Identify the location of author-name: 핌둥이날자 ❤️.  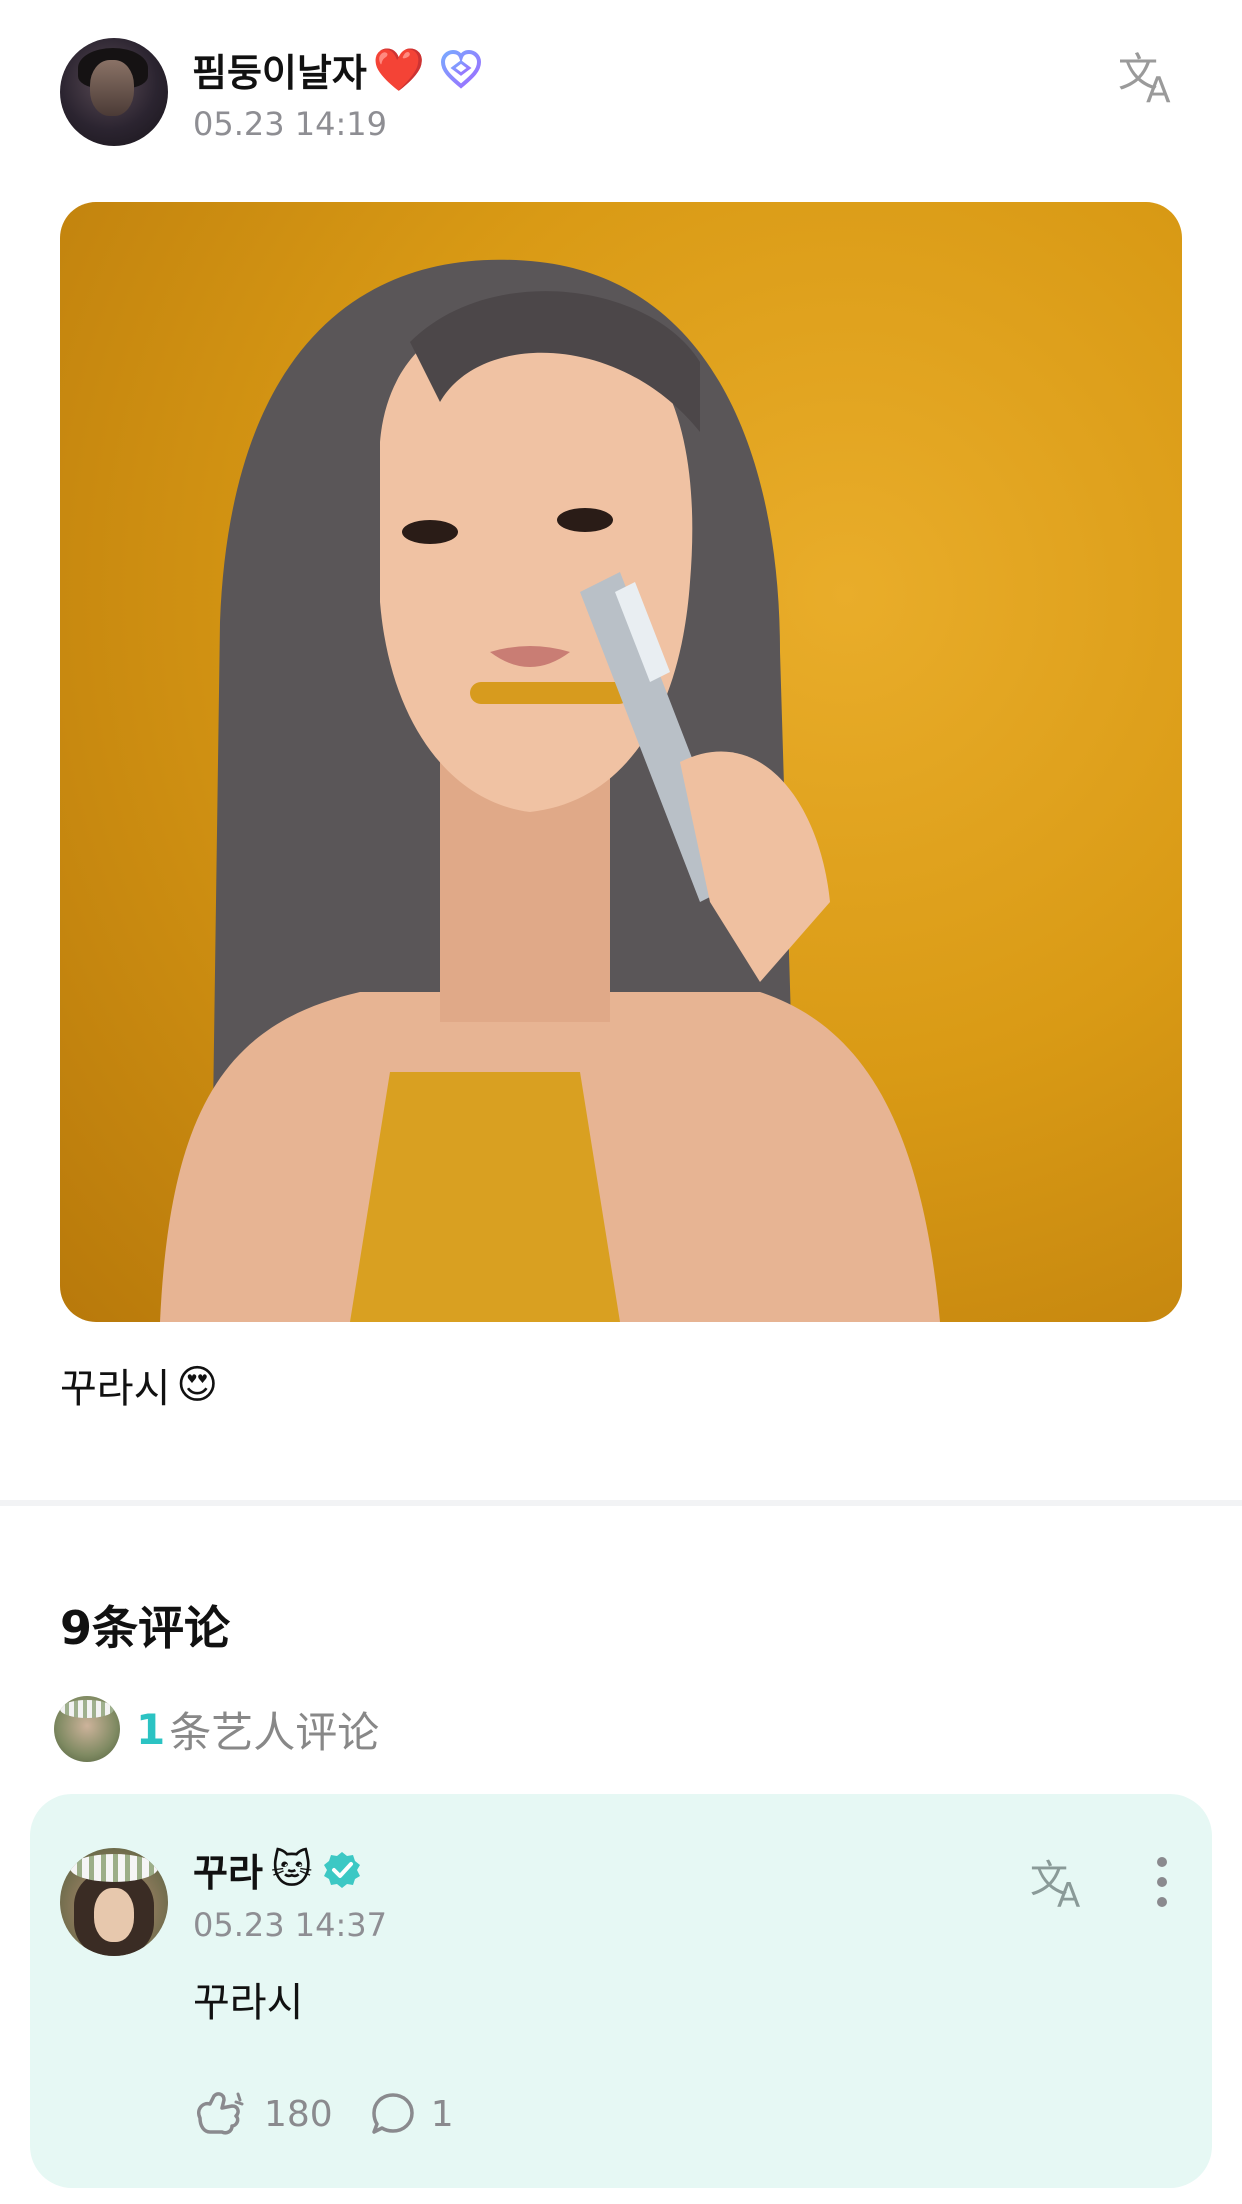
(337, 69).